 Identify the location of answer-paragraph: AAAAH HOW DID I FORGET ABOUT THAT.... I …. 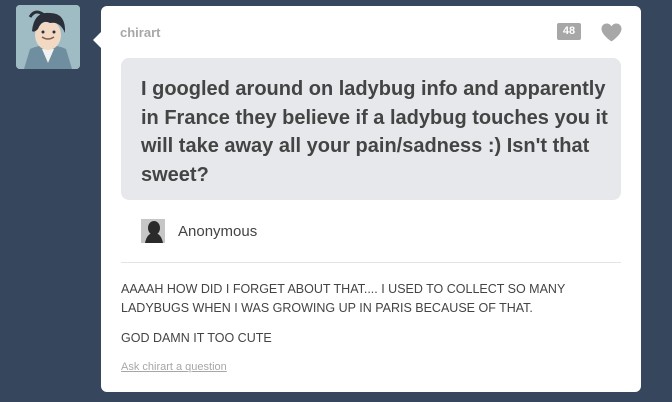
(343, 298).